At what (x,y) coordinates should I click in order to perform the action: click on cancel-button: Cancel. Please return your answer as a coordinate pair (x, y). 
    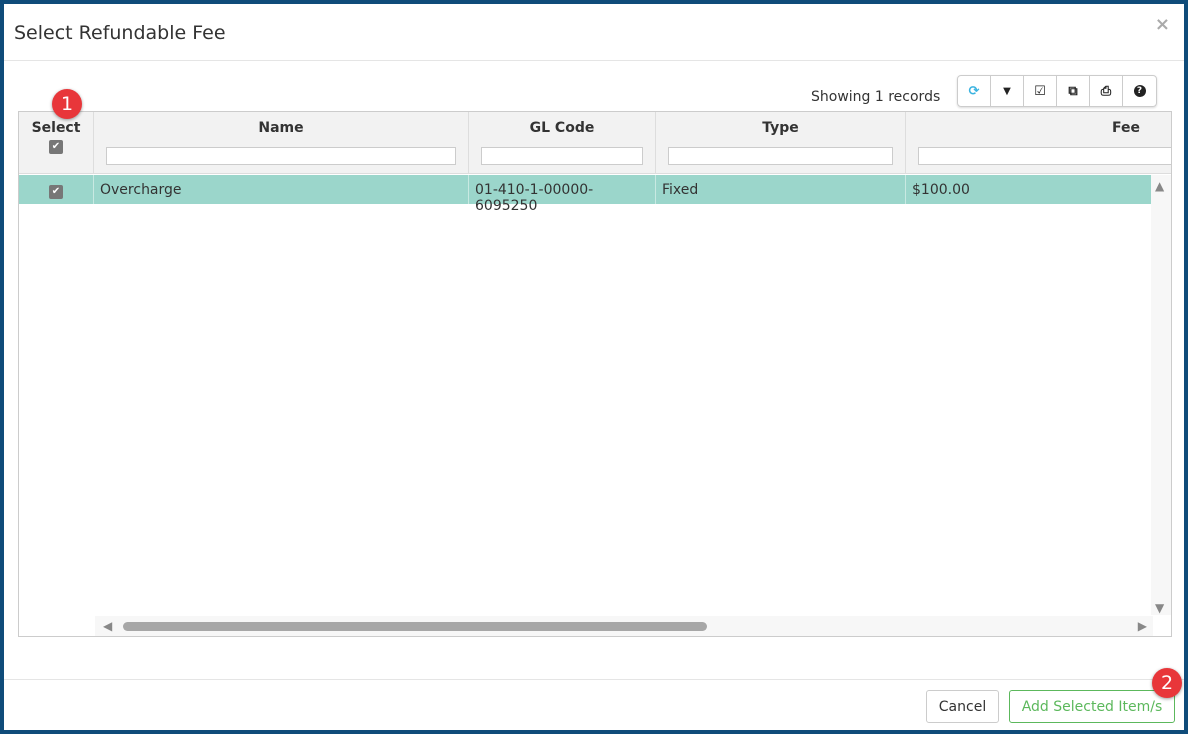
    Looking at the image, I should click on (962, 706).